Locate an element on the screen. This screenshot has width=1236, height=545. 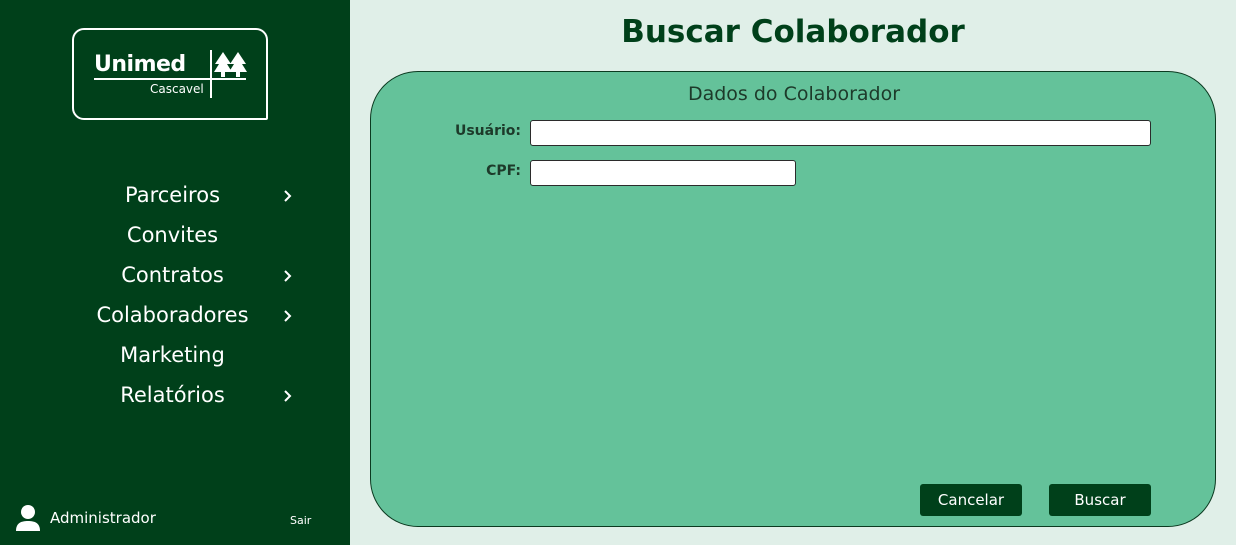
logout-link: Sair is located at coordinates (300, 520).